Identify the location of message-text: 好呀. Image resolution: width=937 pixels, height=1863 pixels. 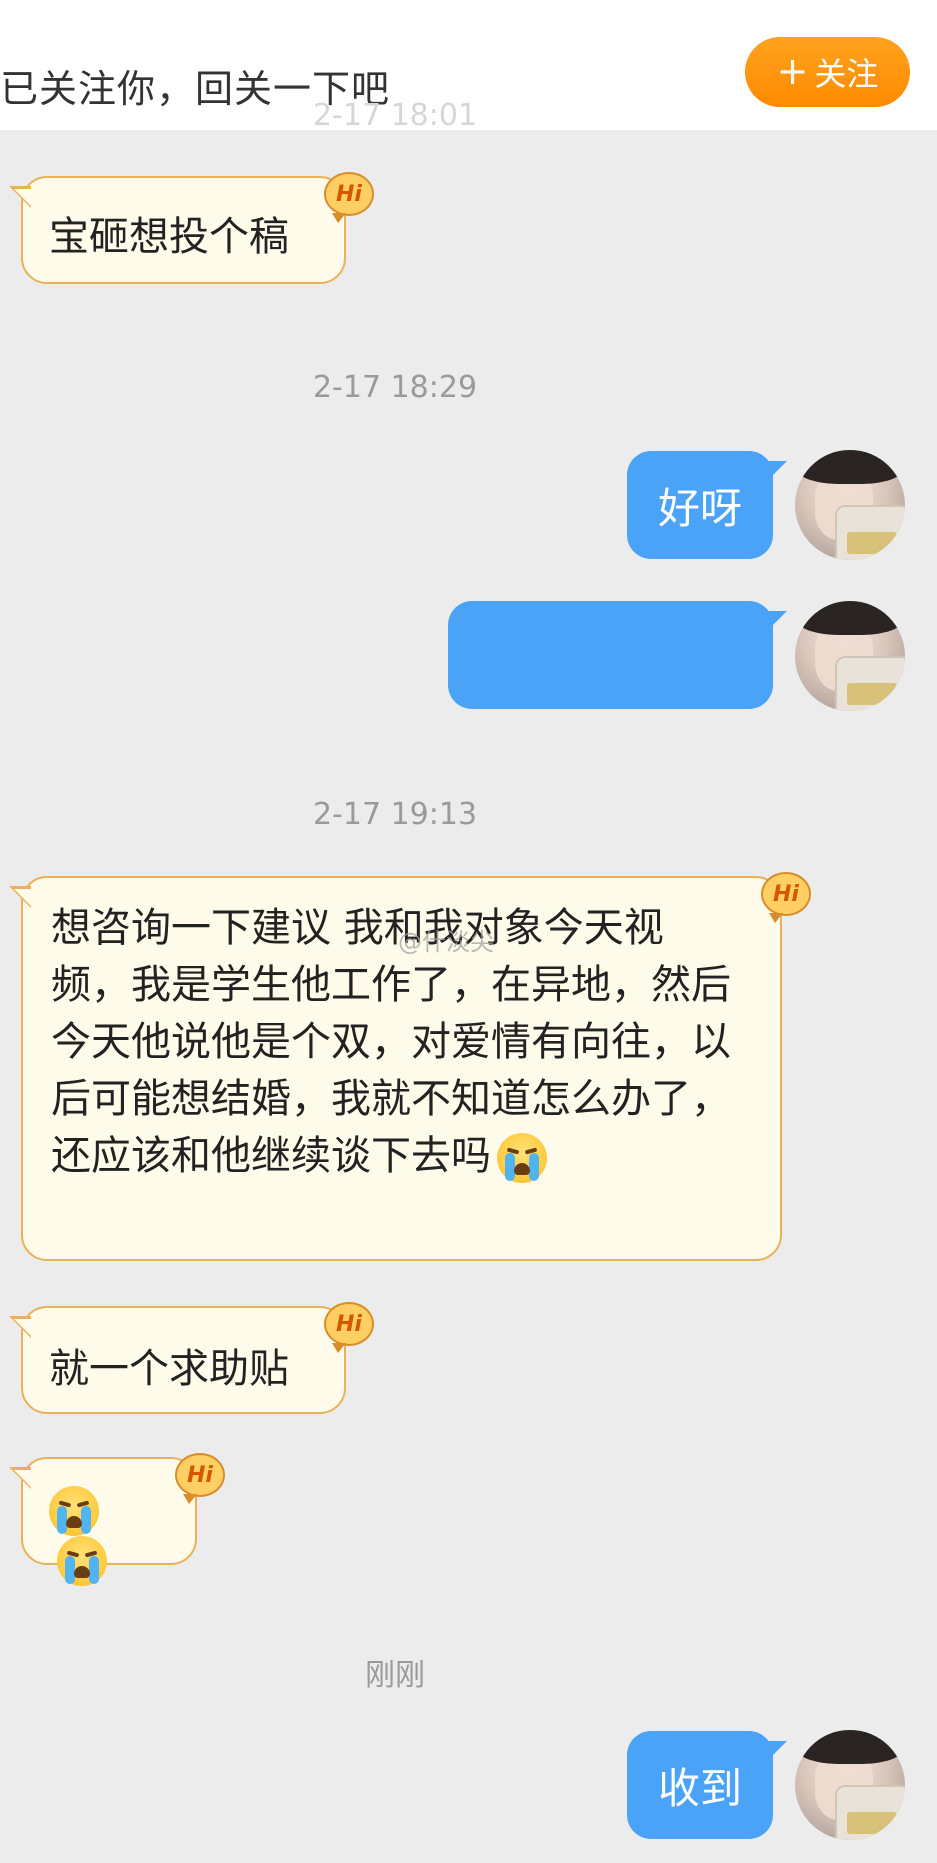
(699, 508).